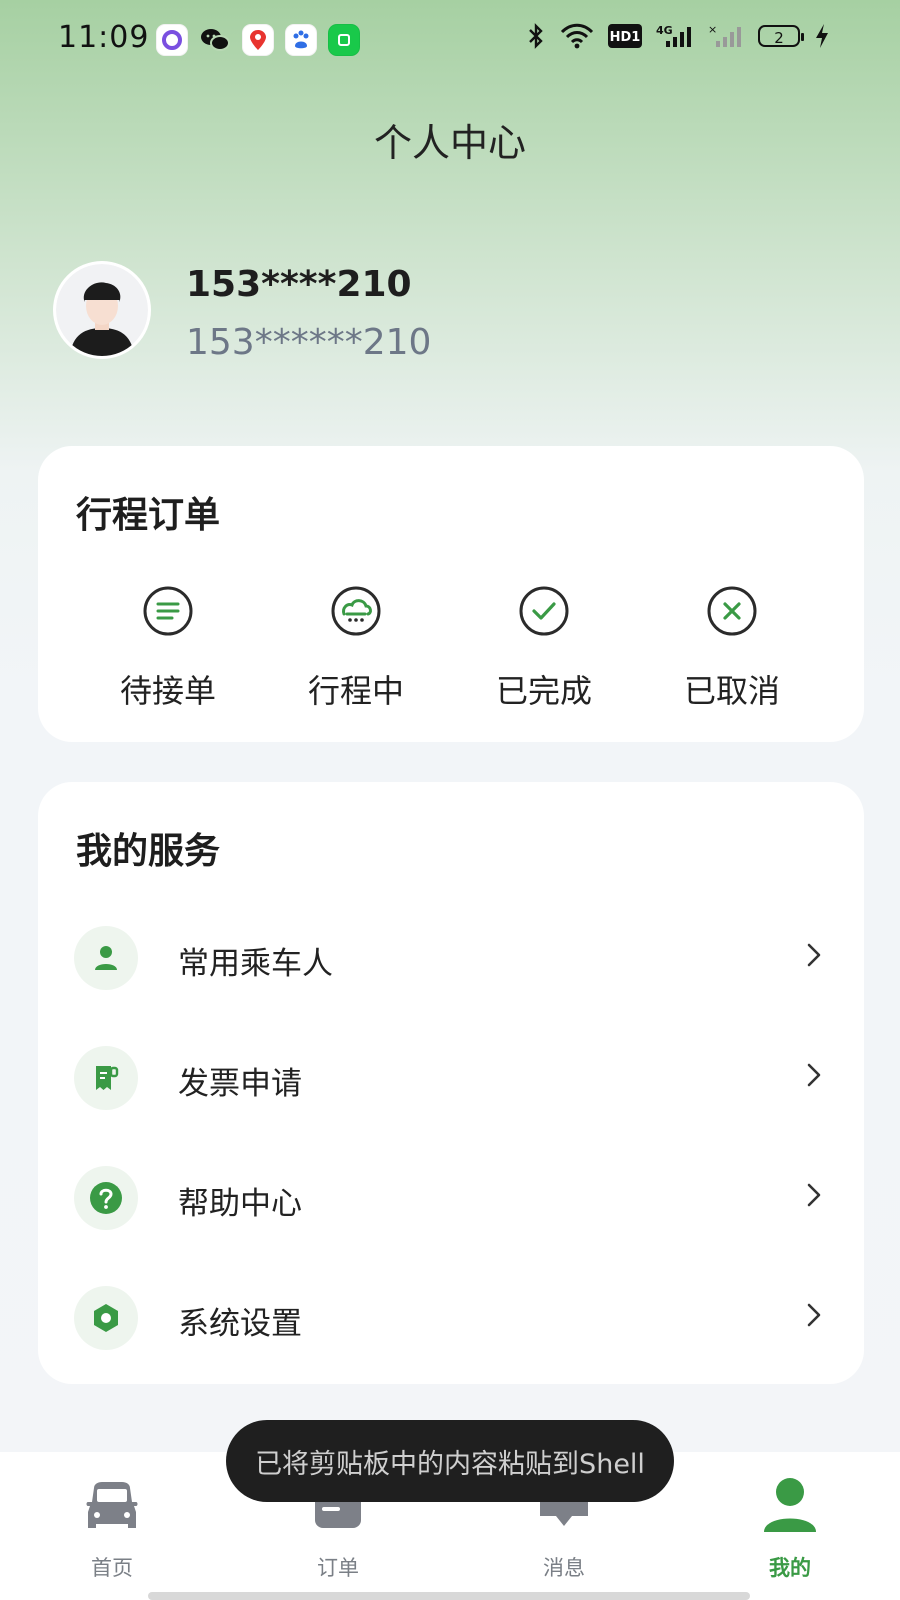 This screenshot has height=1600, width=900. I want to click on hd-icon: HD1, so click(625, 36).